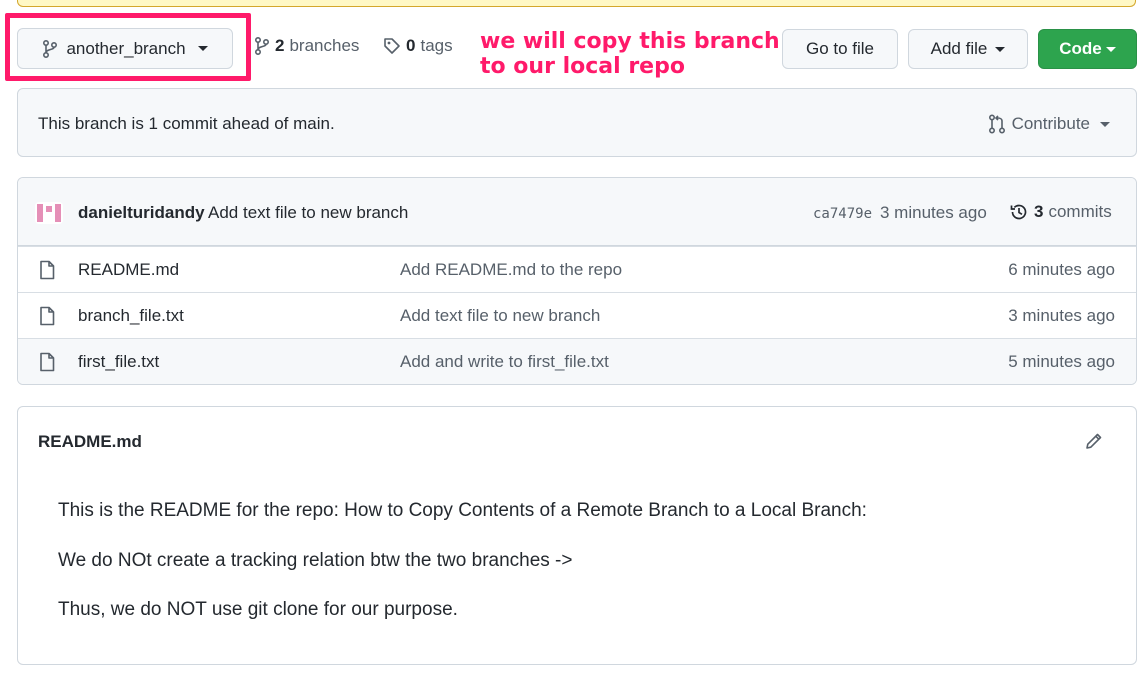 Image resolution: width=1145 pixels, height=676 pixels. I want to click on file-commit-message-link: Add README.md to the repo, so click(511, 270).